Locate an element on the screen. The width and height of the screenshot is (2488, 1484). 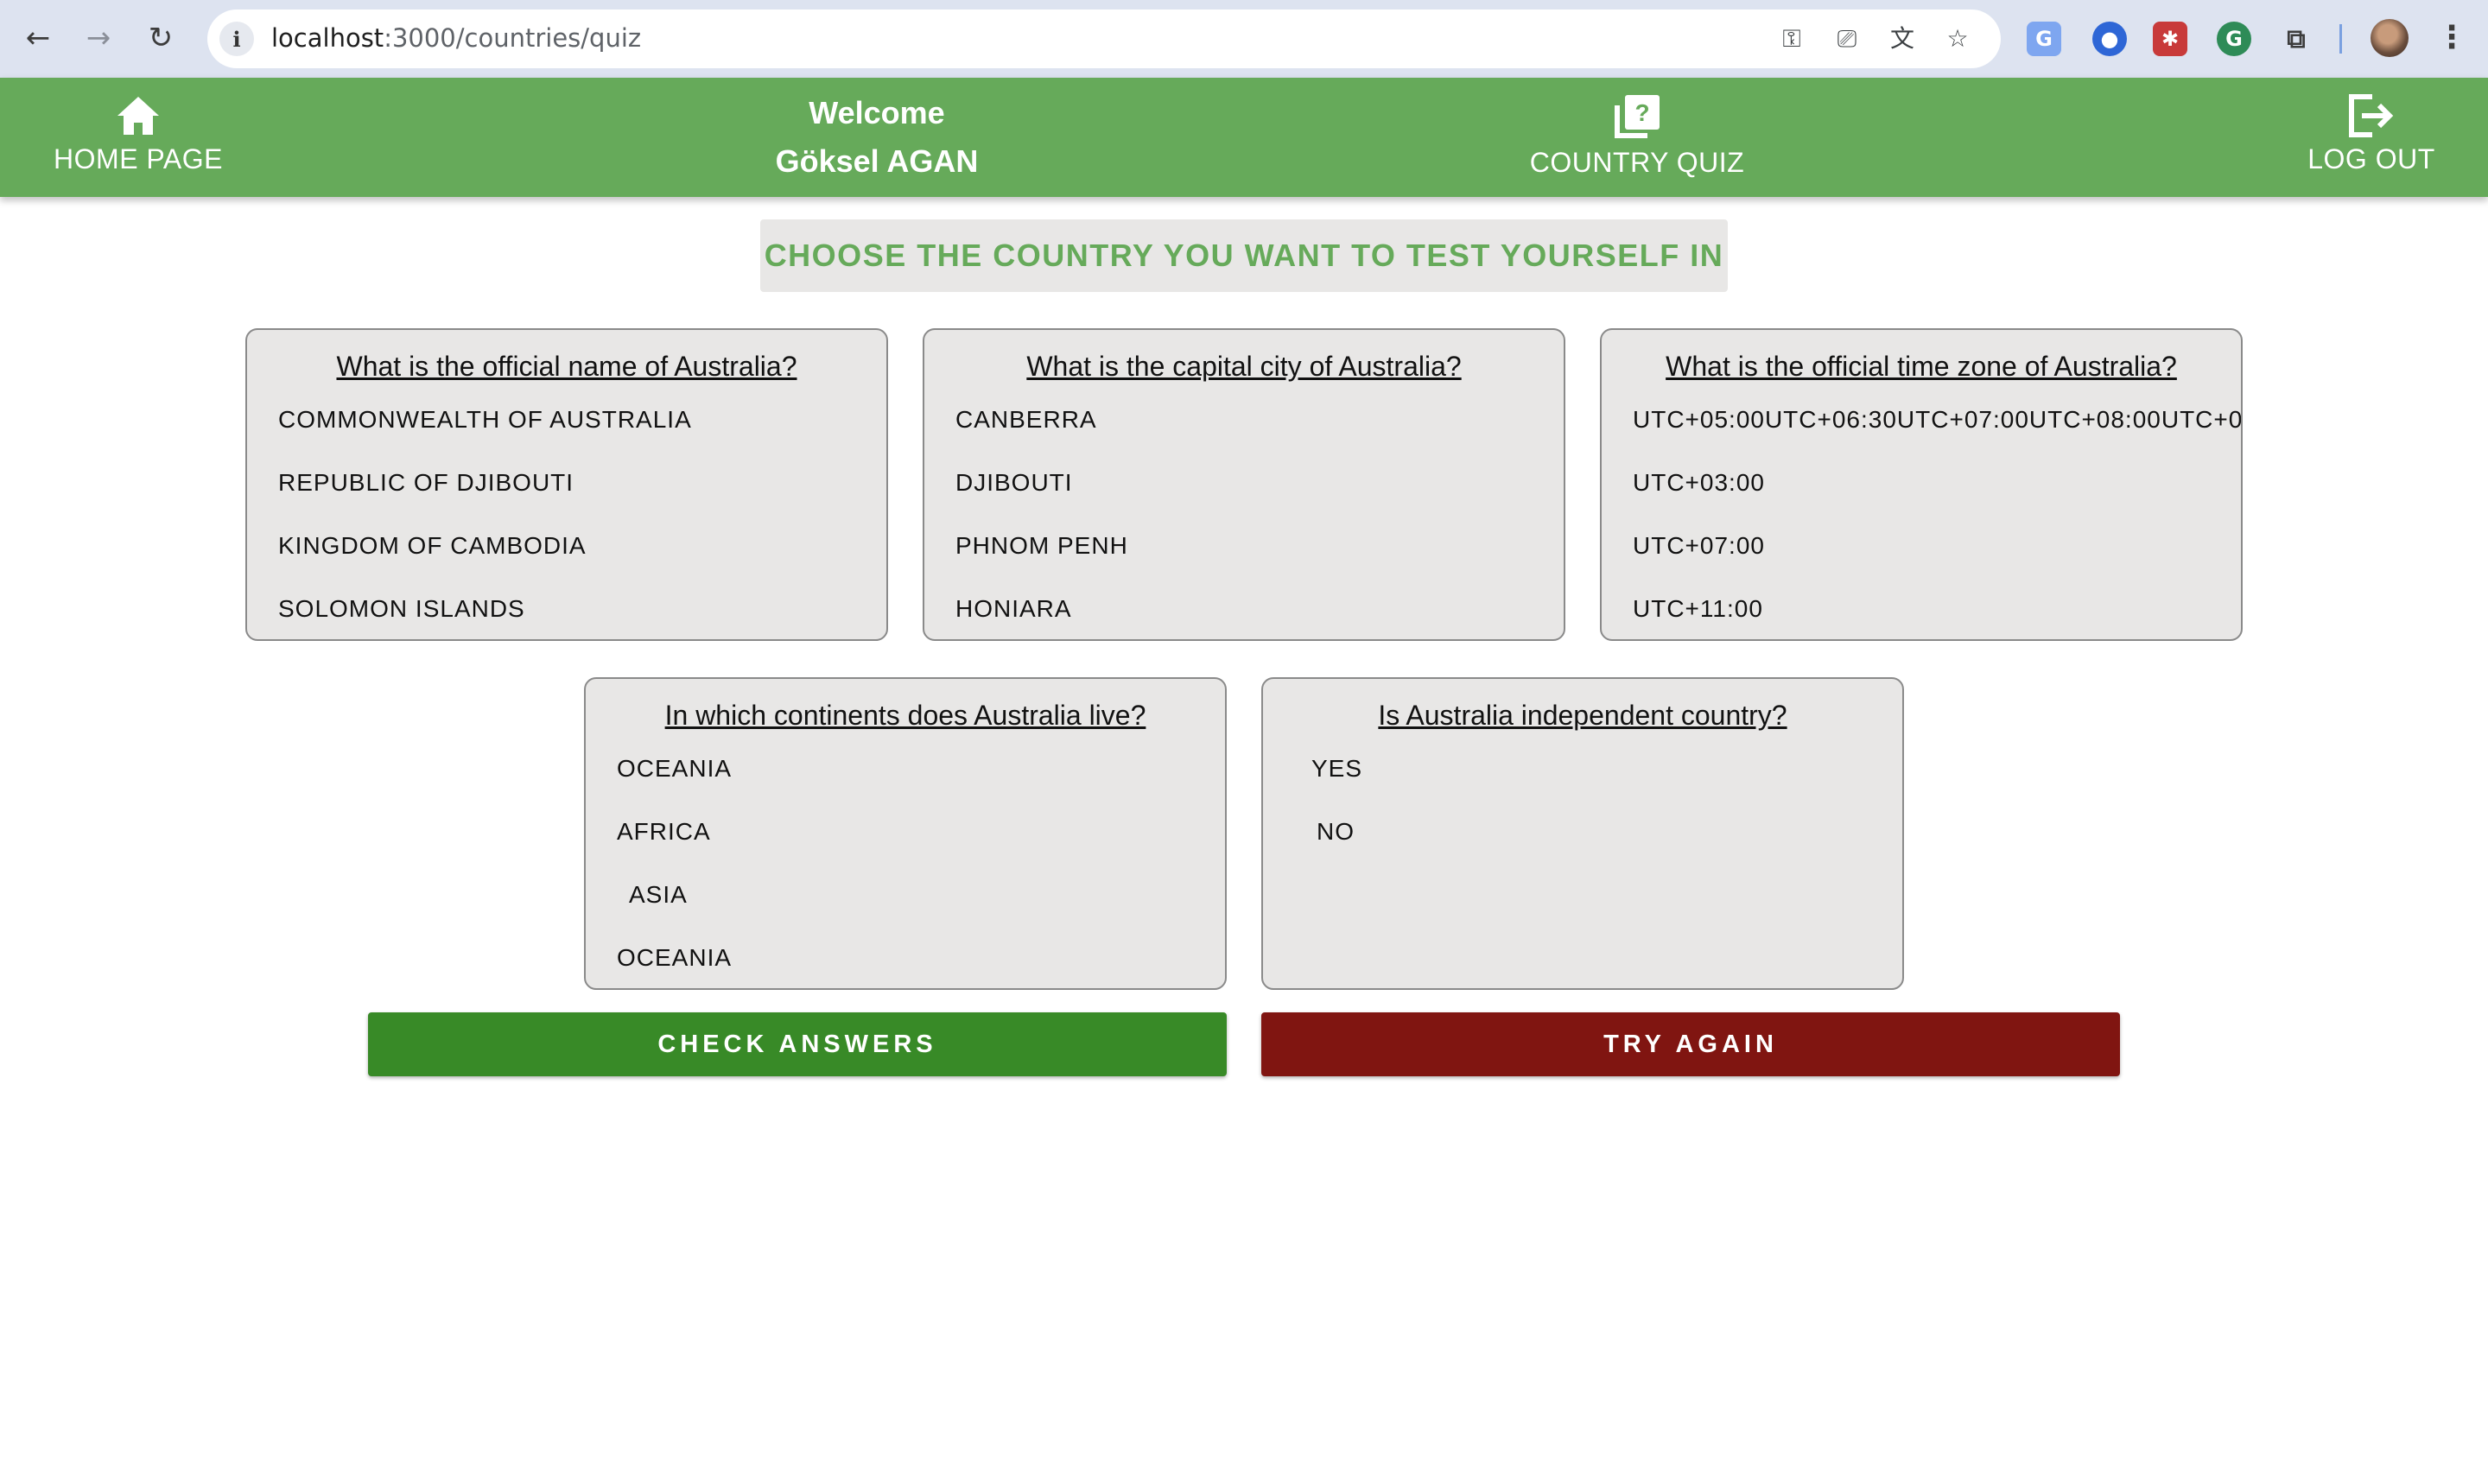
log-out-label: LOG OUT is located at coordinates (2371, 158).